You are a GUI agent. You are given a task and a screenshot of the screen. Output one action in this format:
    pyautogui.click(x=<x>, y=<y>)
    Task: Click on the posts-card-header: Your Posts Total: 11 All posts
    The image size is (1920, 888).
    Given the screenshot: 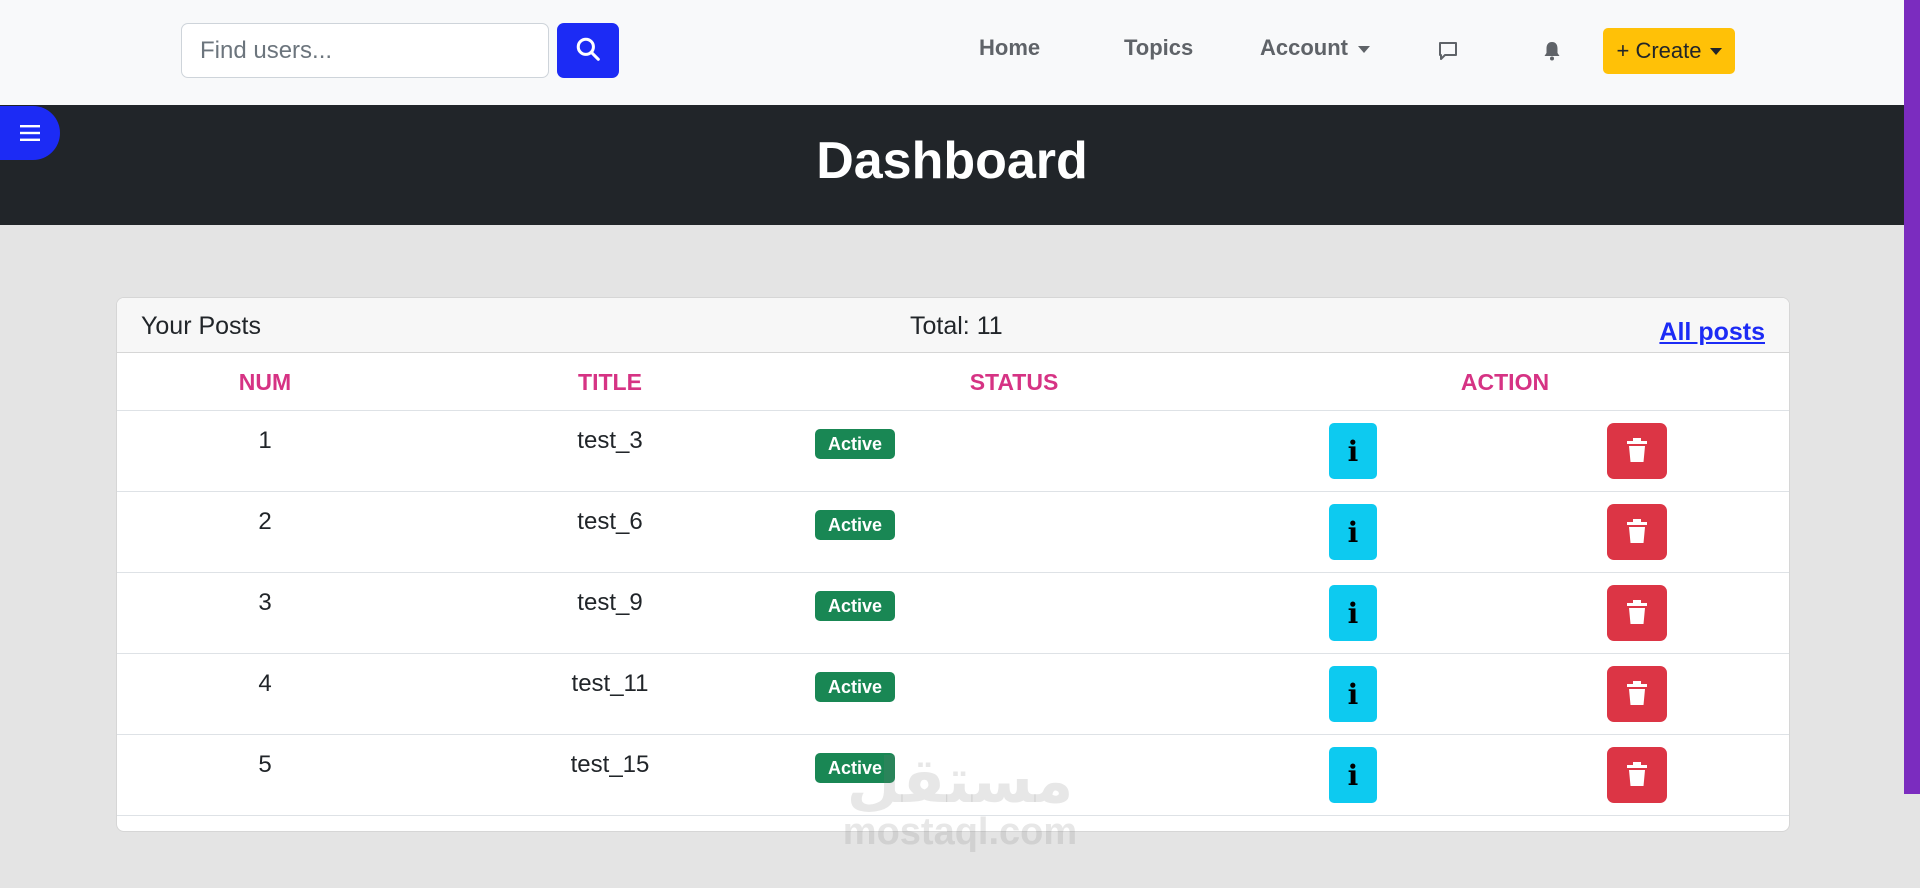 What is the action you would take?
    pyautogui.click(x=953, y=325)
    